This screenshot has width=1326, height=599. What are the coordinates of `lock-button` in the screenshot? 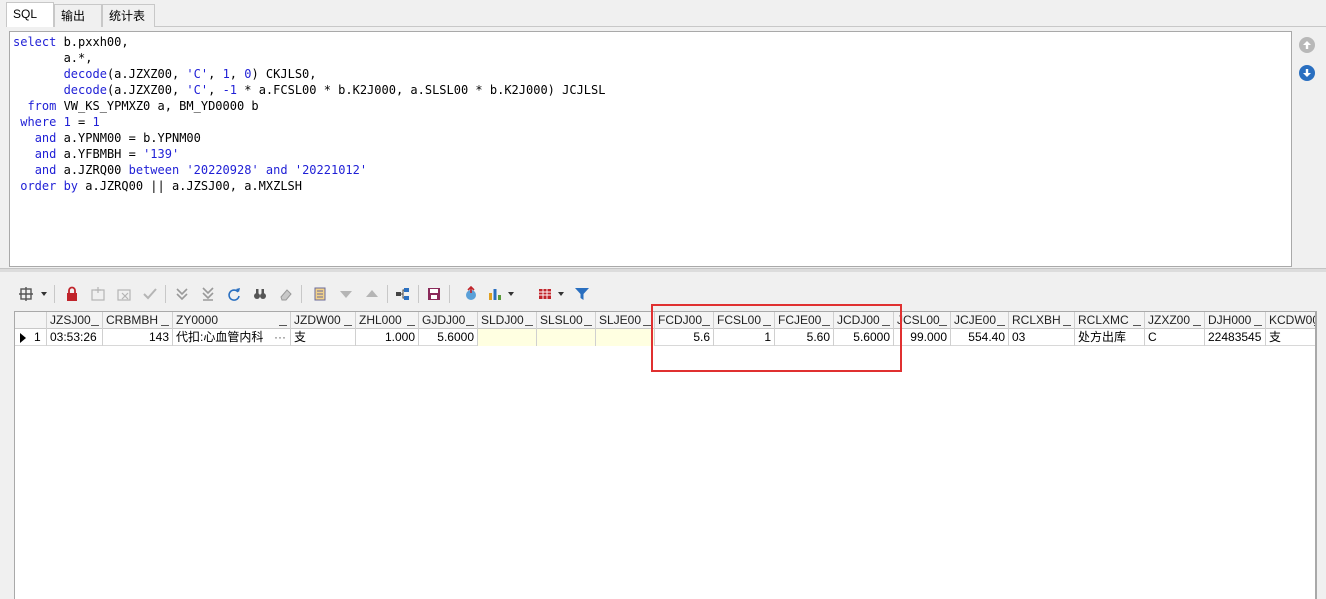 It's located at (72, 294).